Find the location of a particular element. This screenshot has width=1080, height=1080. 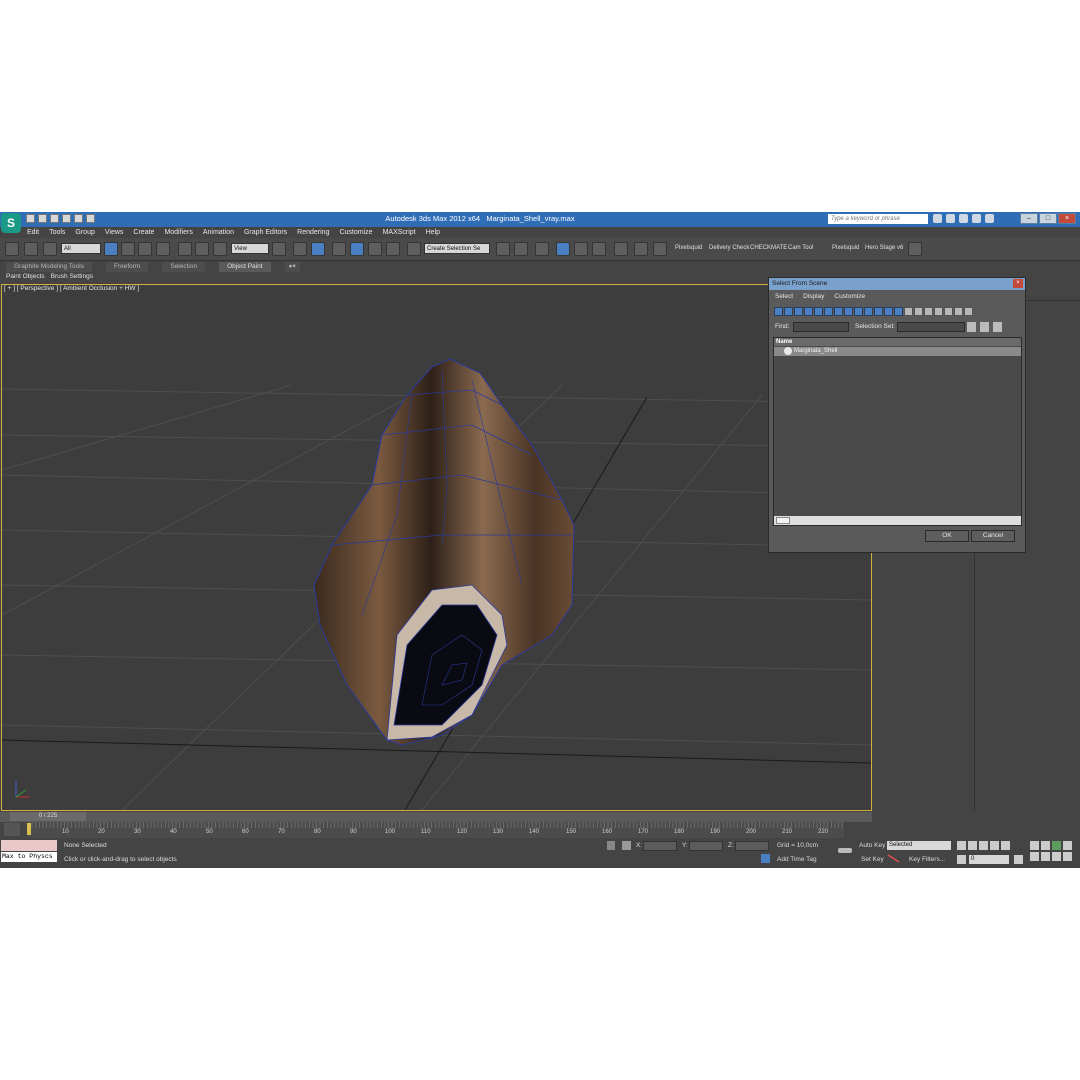

maximize-viewport-icon is located at coordinates (1067, 856).